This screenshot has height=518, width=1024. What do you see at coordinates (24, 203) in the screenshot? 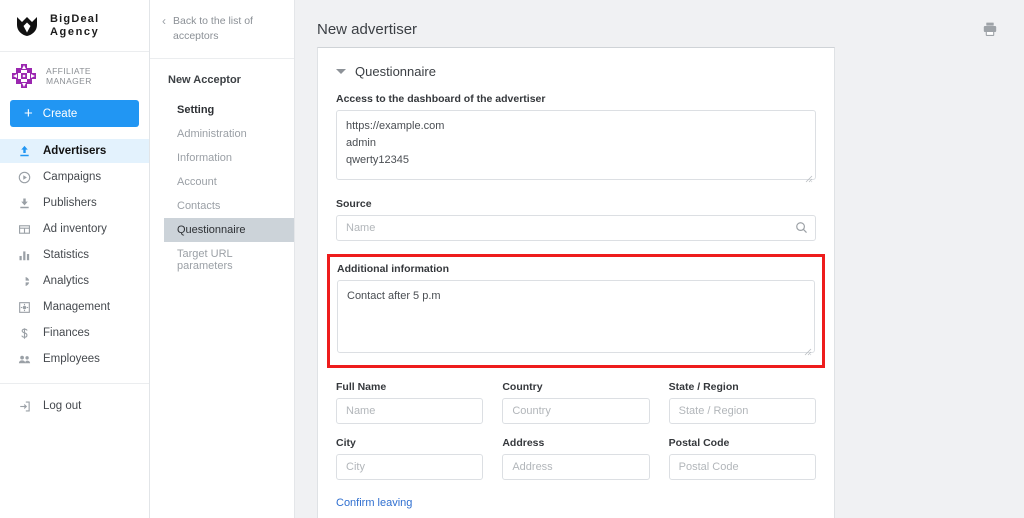
I see `download-arrow-icon` at bounding box center [24, 203].